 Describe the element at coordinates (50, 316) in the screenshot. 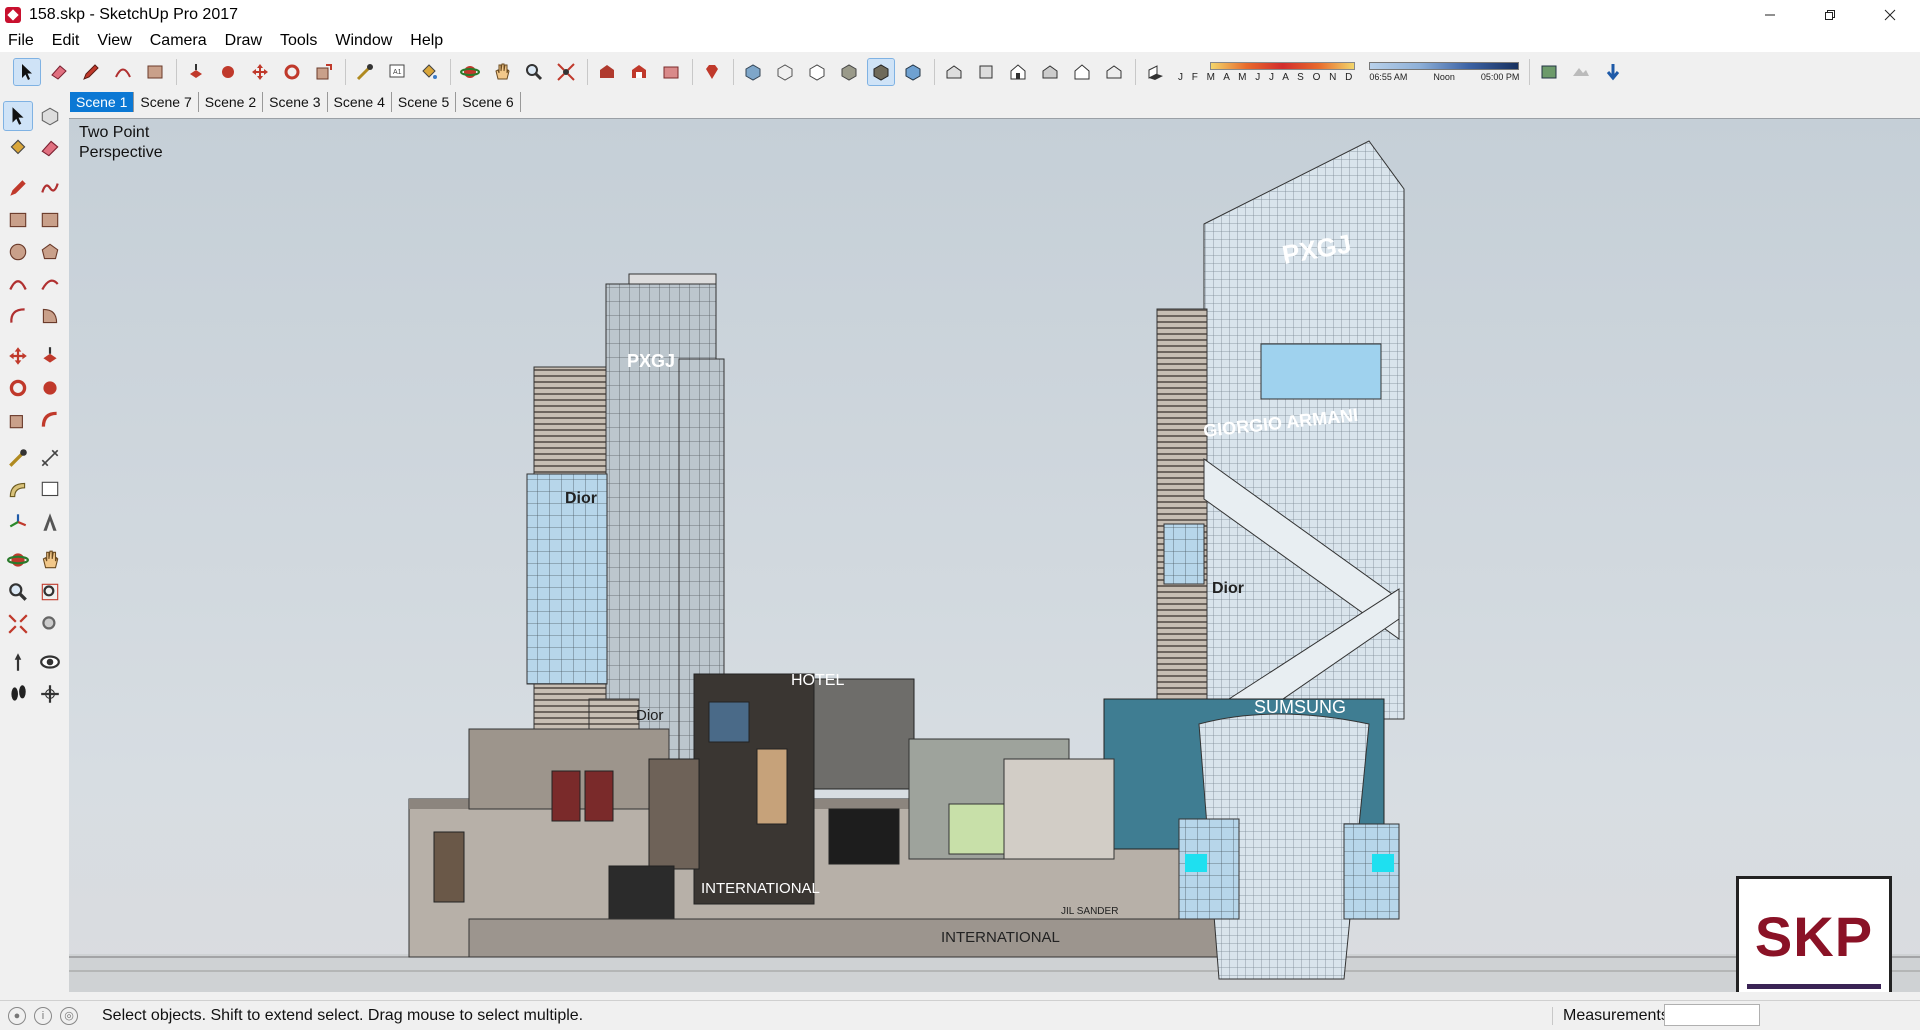

I see `pie-tool` at that location.